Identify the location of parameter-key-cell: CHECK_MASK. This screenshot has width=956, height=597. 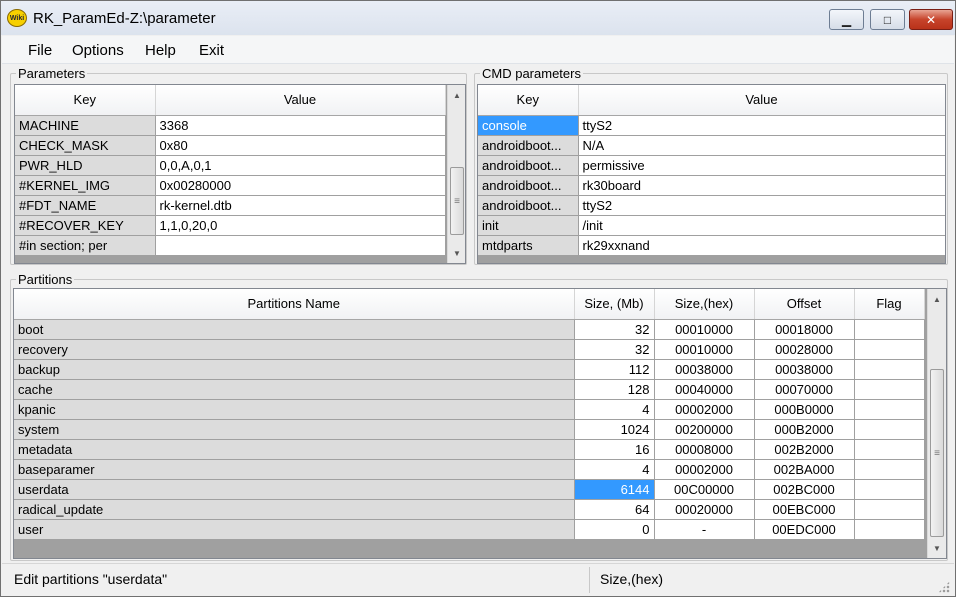
(85, 145).